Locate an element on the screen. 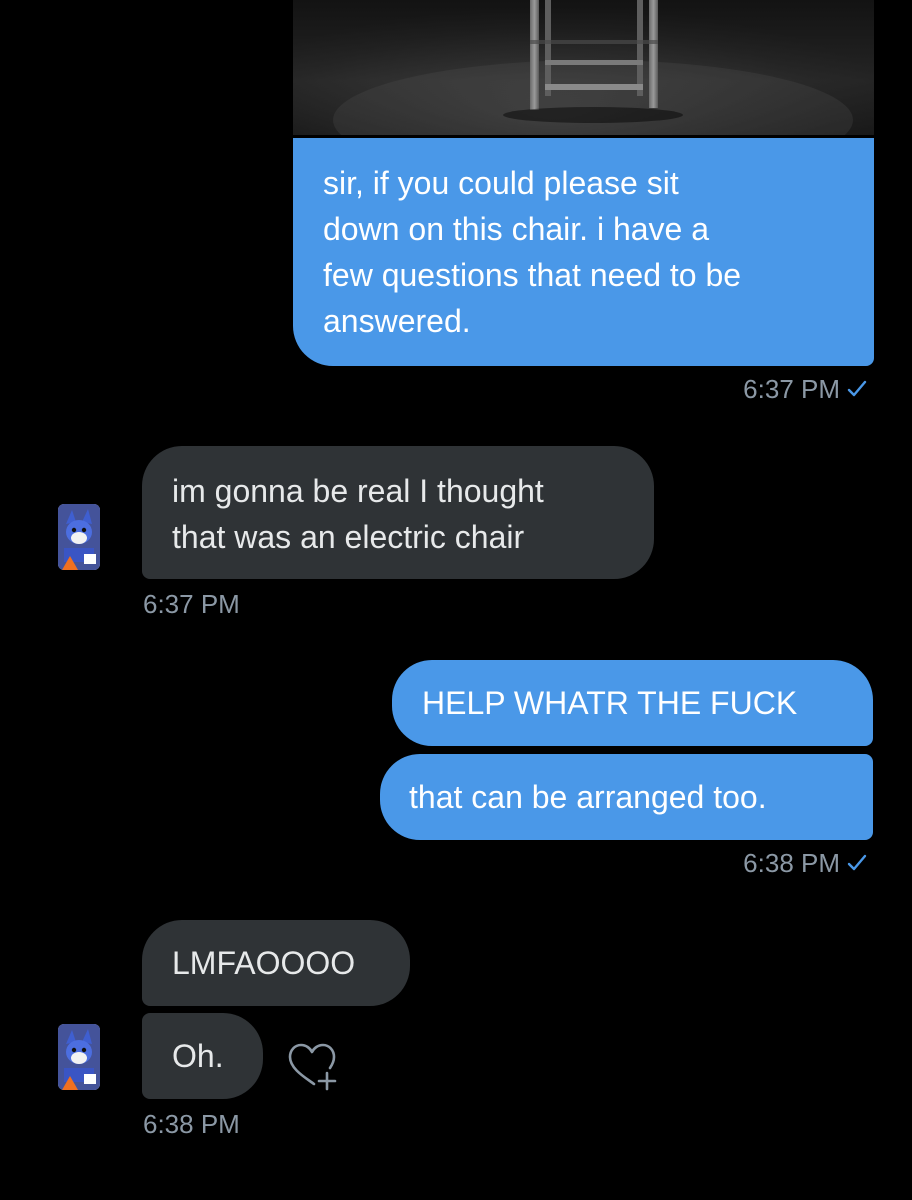 The height and width of the screenshot is (1200, 912). add-reaction-icon is located at coordinates (312, 1067).